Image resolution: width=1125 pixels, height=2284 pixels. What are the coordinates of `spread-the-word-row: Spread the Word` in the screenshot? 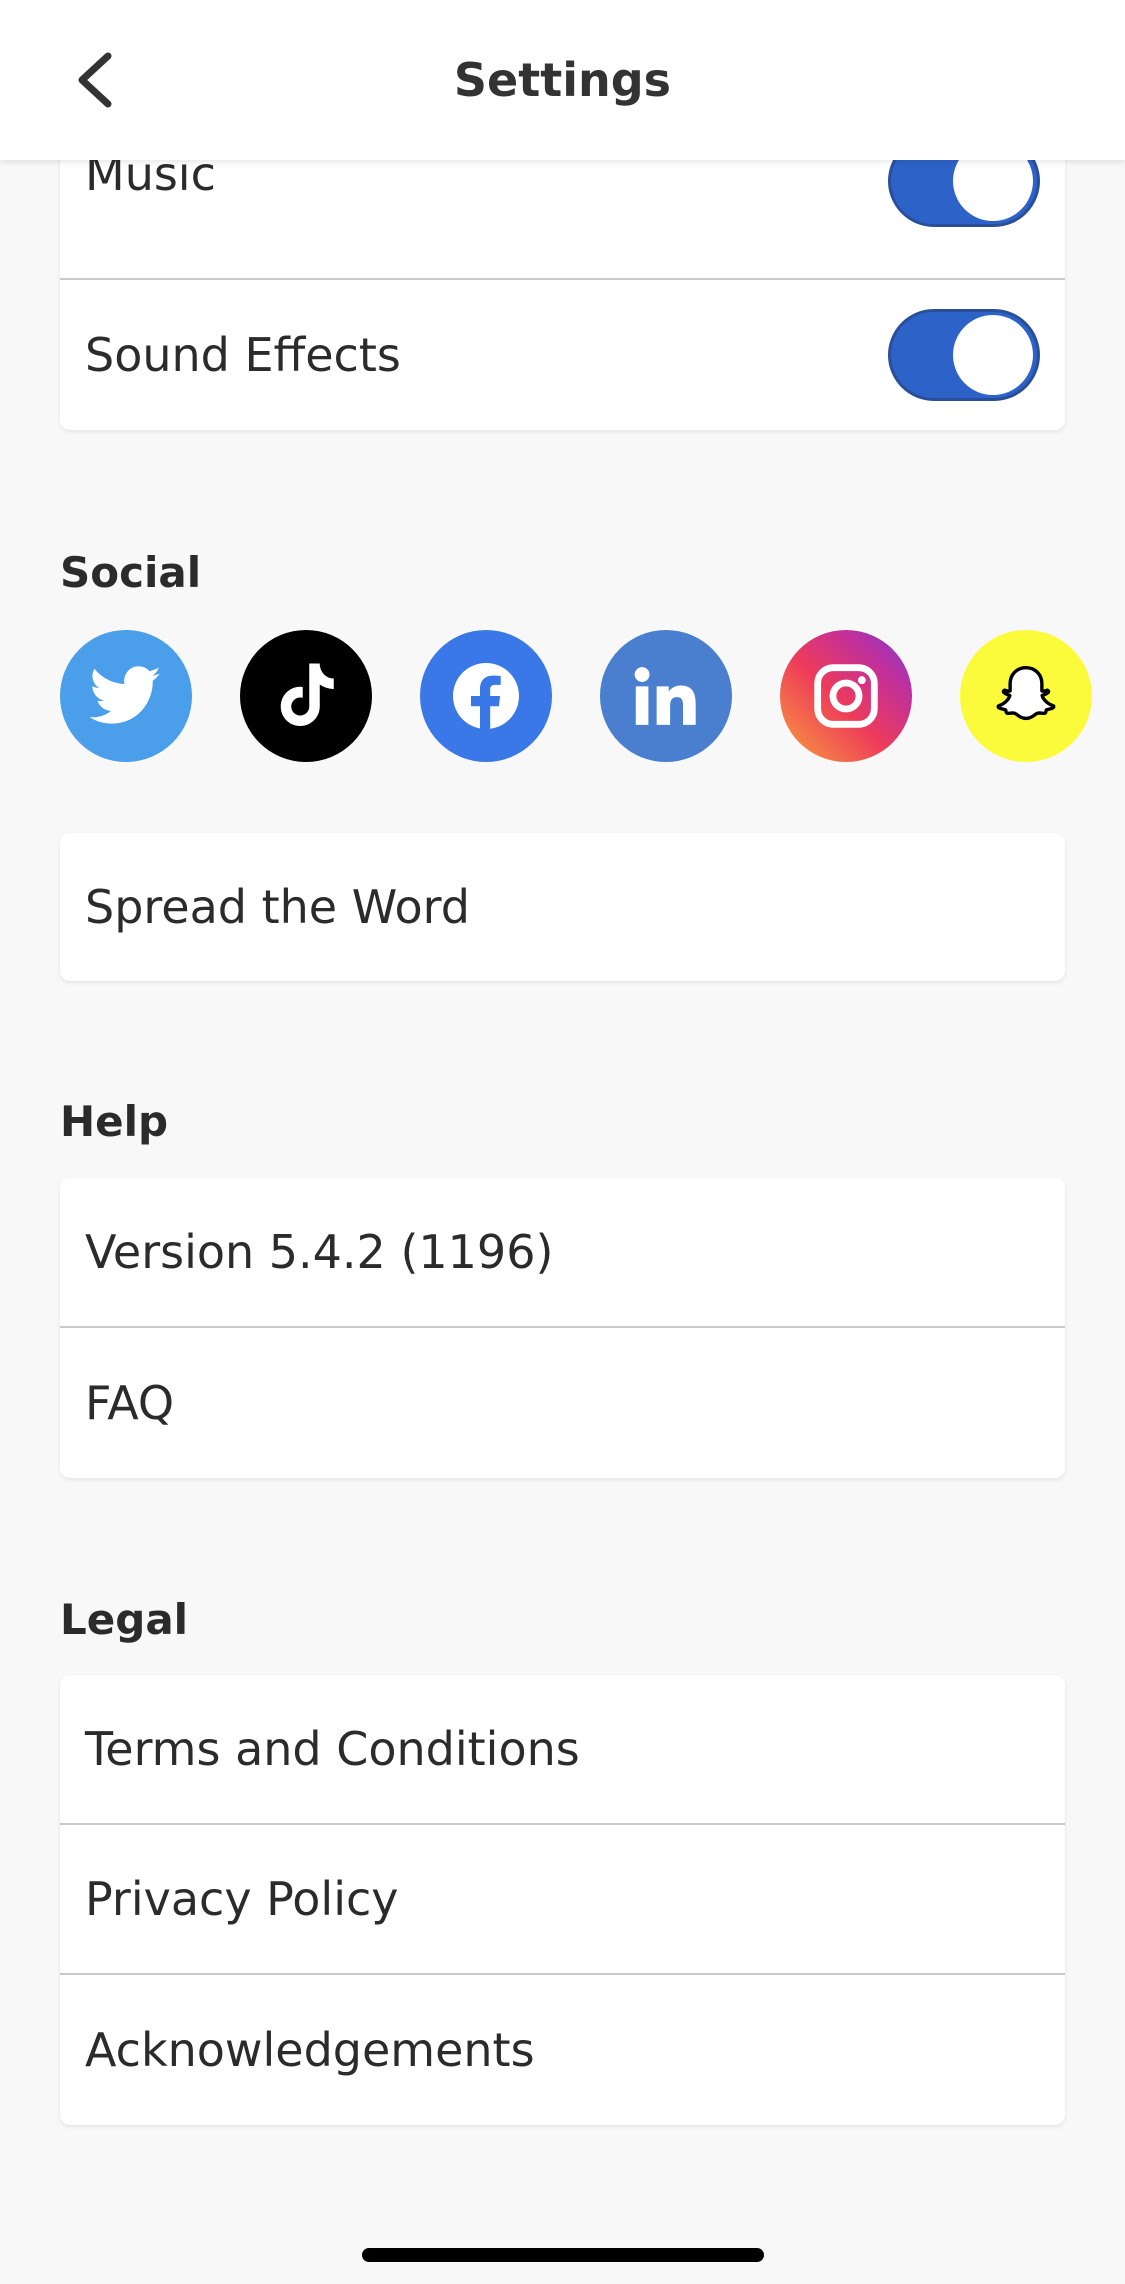 It's located at (562, 907).